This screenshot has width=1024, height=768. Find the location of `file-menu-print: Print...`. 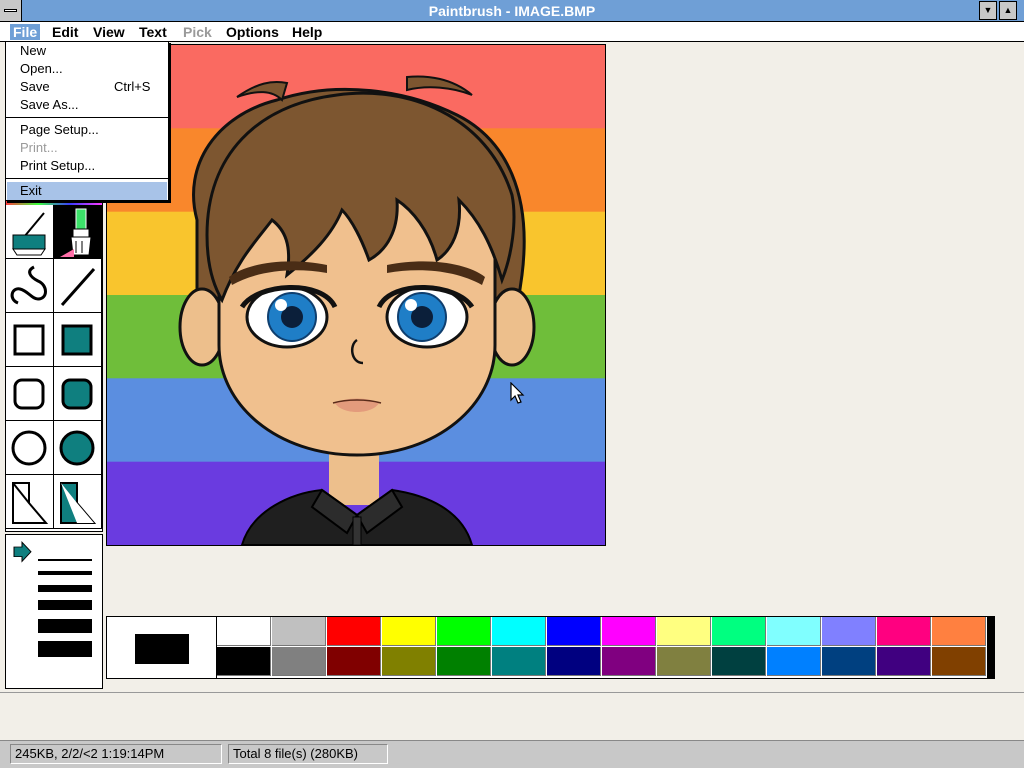

file-menu-print: Print... is located at coordinates (39, 147).